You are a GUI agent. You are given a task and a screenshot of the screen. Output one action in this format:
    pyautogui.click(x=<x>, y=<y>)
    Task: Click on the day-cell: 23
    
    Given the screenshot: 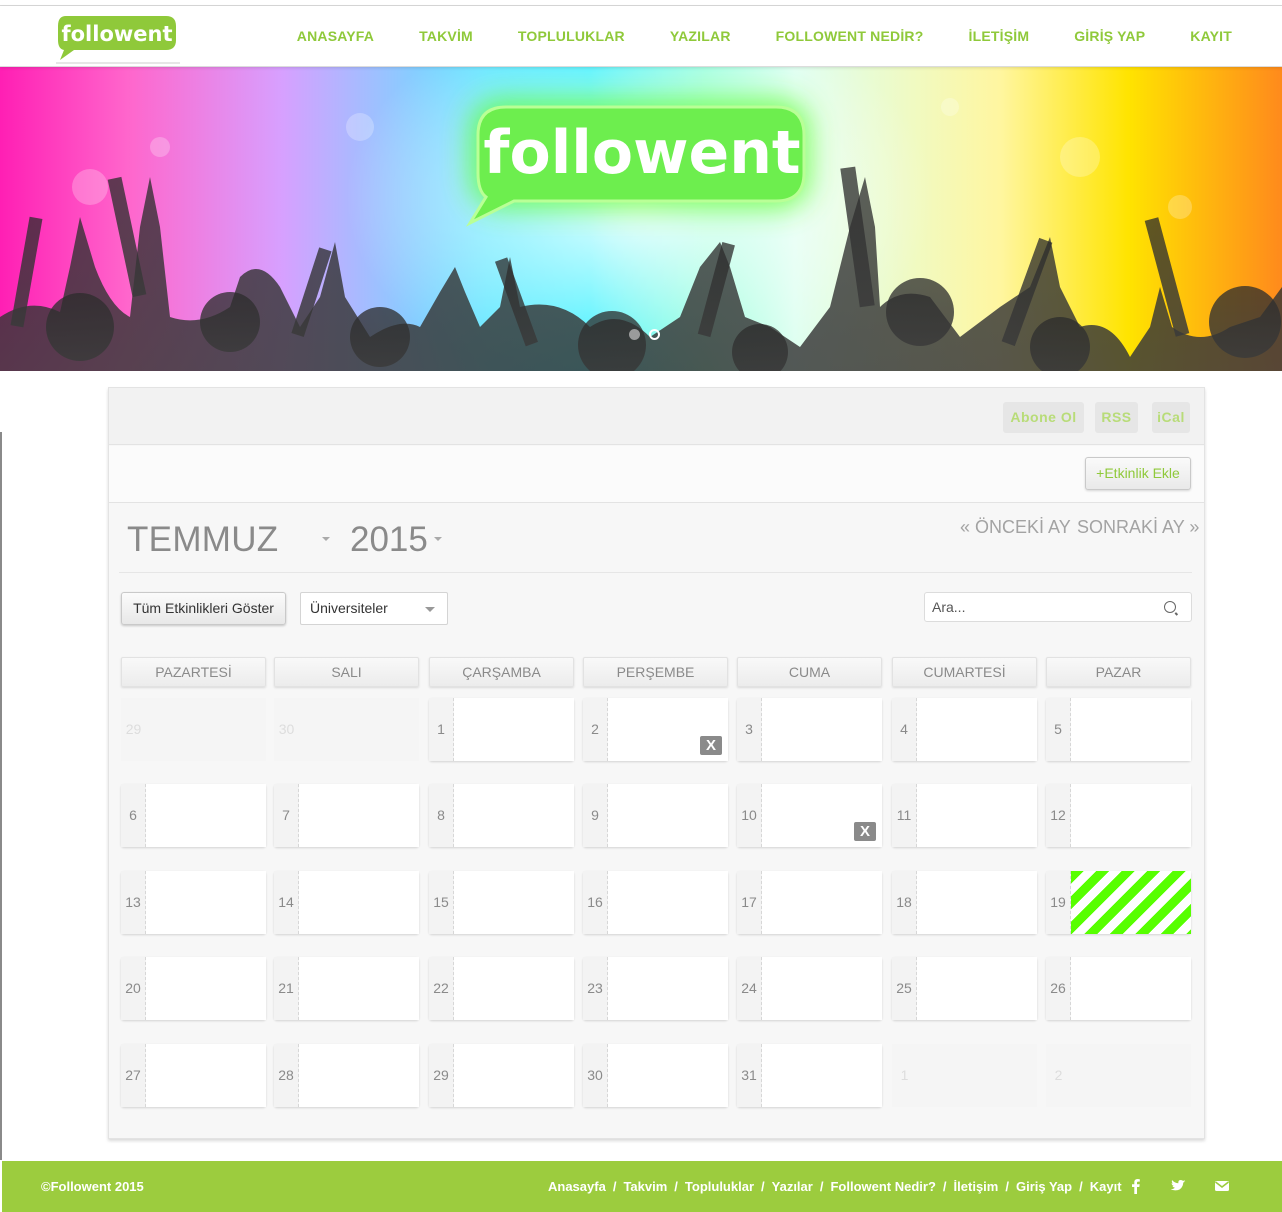 What is the action you would take?
    pyautogui.click(x=655, y=988)
    